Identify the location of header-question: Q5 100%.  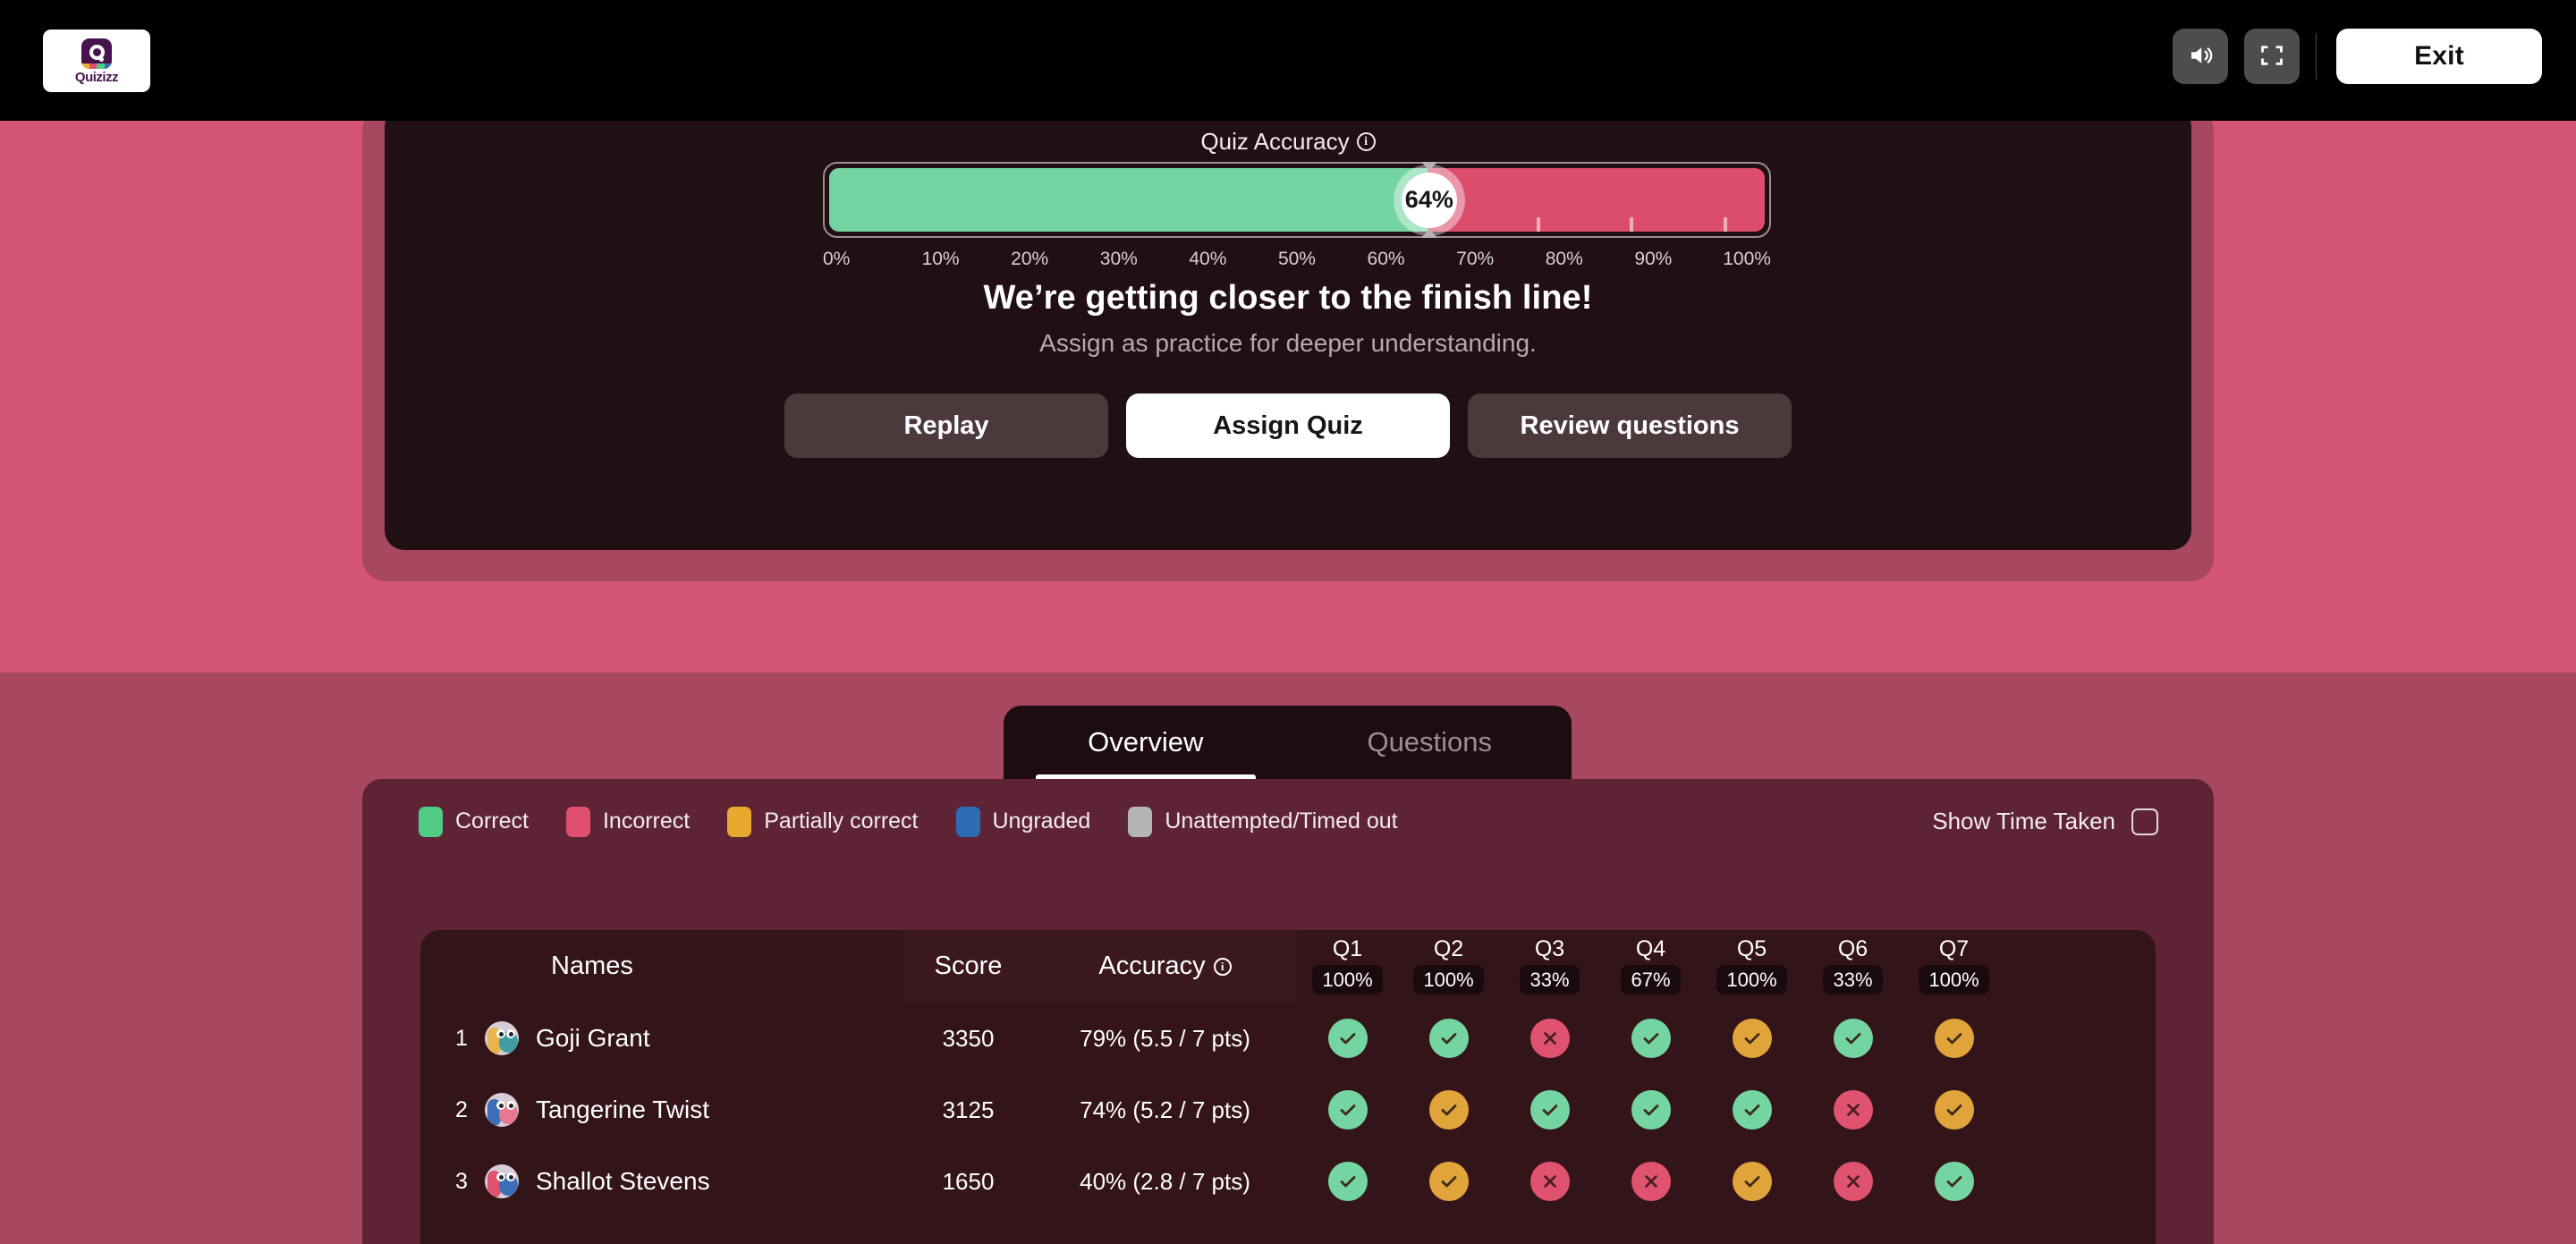
(1751, 965).